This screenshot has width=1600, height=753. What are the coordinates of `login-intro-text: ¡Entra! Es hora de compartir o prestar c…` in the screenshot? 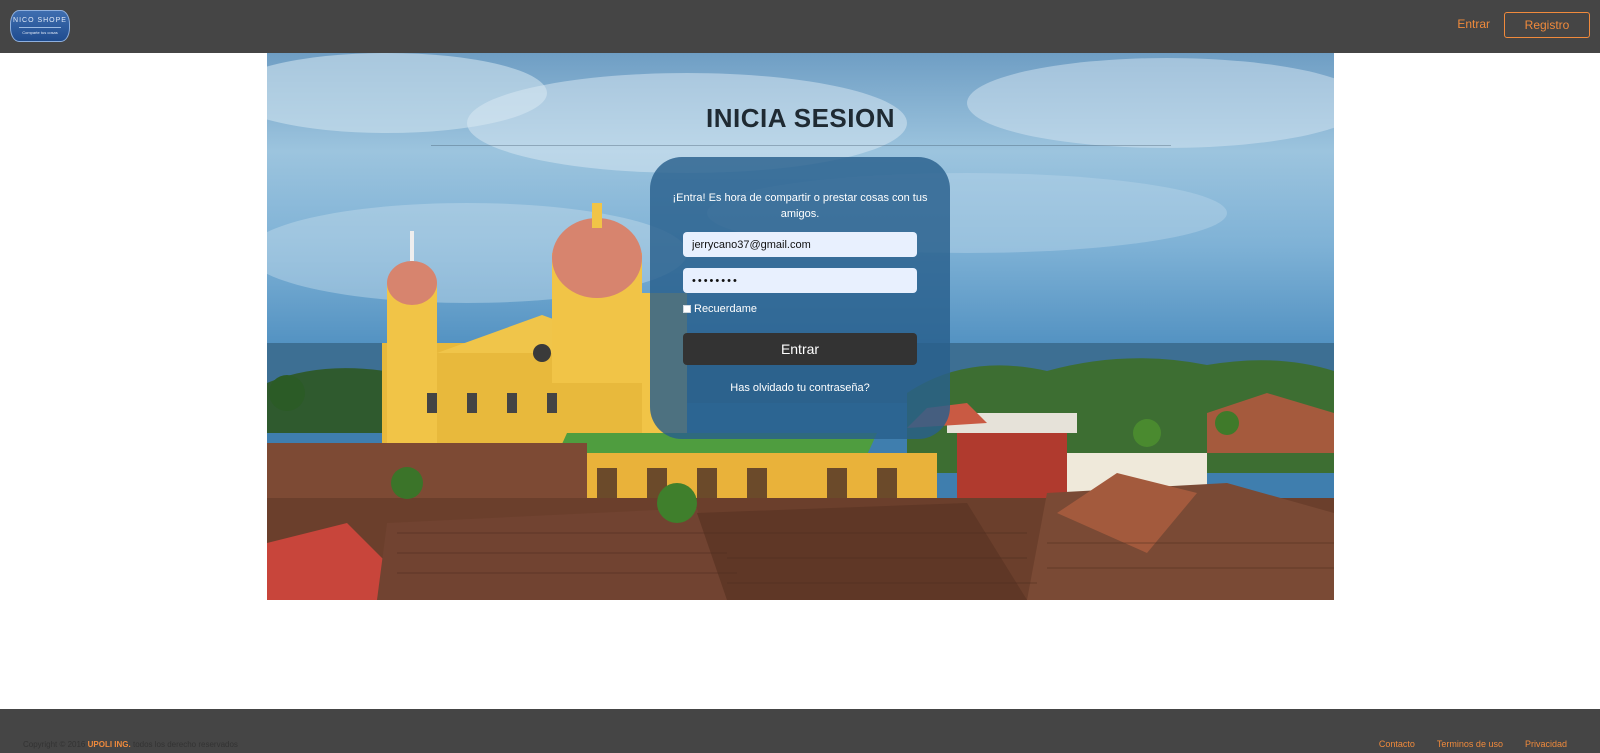 It's located at (800, 206).